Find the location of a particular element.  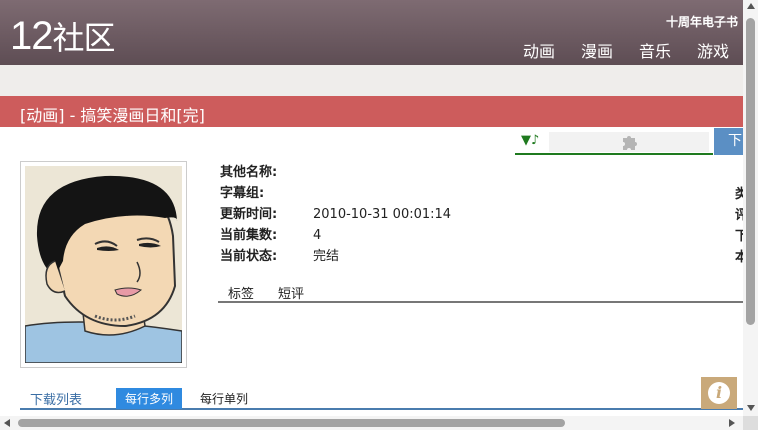

info-value: 2010-10-31 00:01:14 is located at coordinates (382, 214).